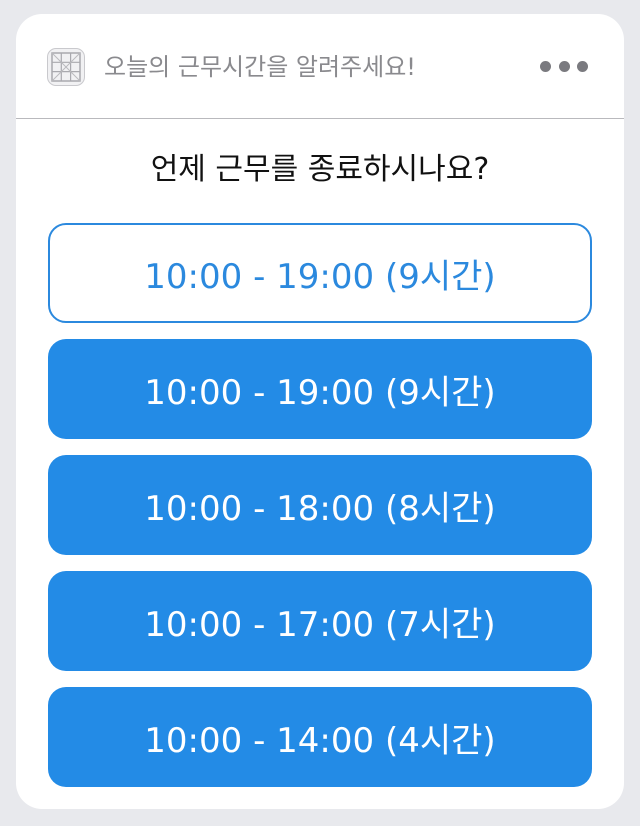 The image size is (640, 826). What do you see at coordinates (260, 67) in the screenshot?
I see `notification-title: 오늘의 근무시간을 알려주세요!` at bounding box center [260, 67].